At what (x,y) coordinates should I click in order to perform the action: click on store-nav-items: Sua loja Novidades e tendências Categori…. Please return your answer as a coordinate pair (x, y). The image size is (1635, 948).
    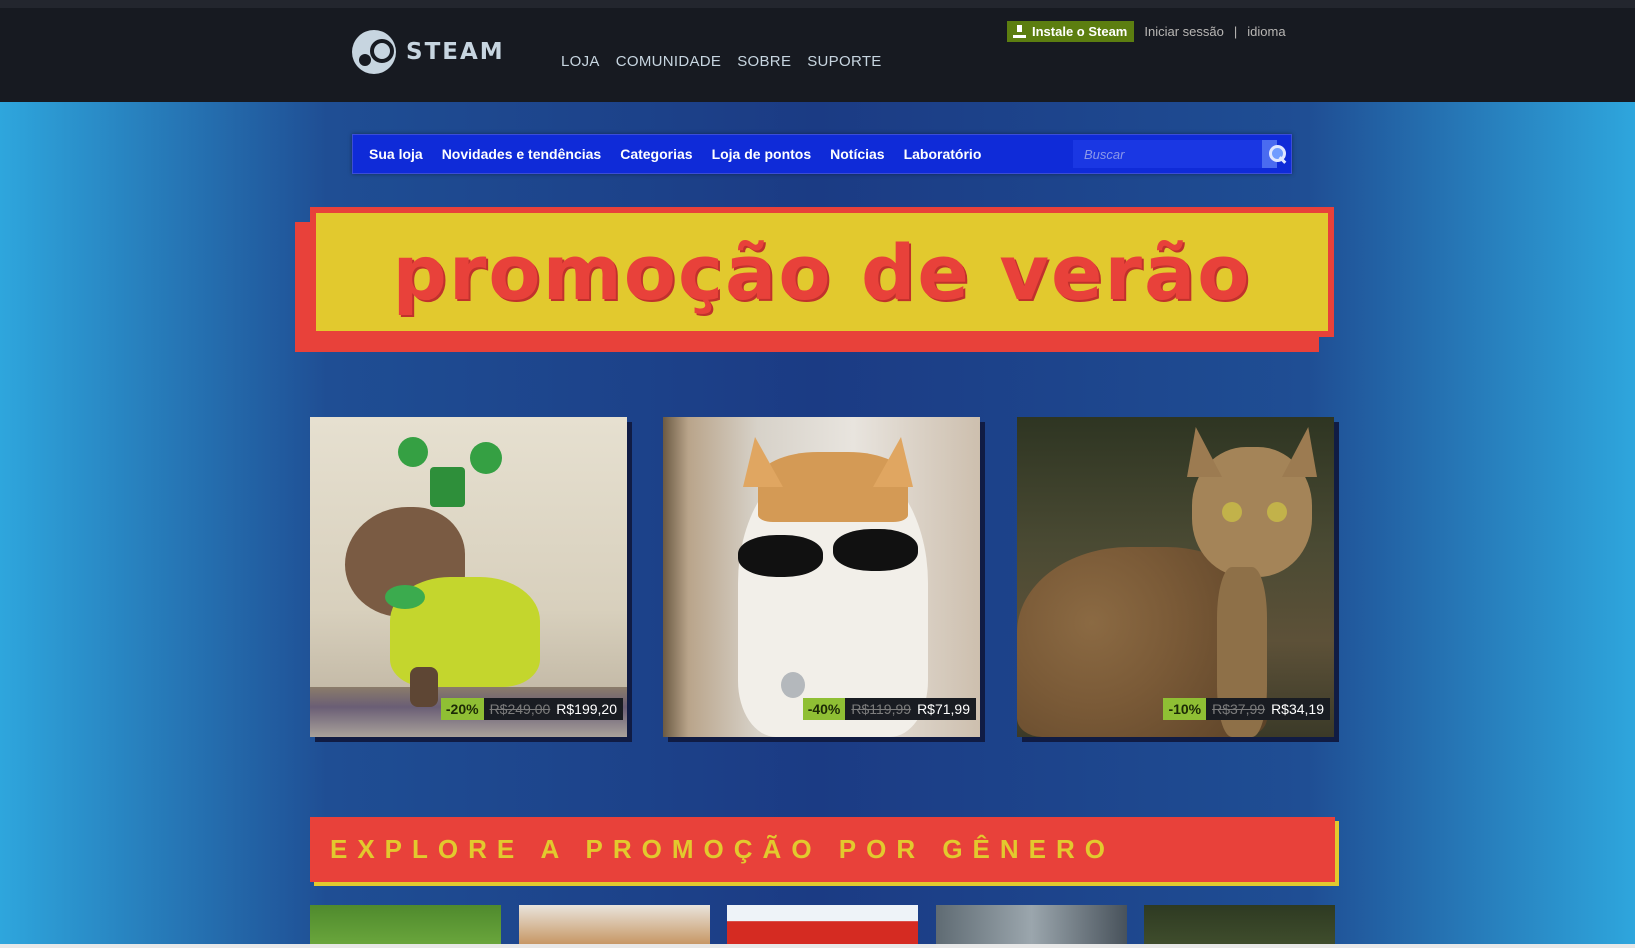
    Looking at the image, I should click on (675, 154).